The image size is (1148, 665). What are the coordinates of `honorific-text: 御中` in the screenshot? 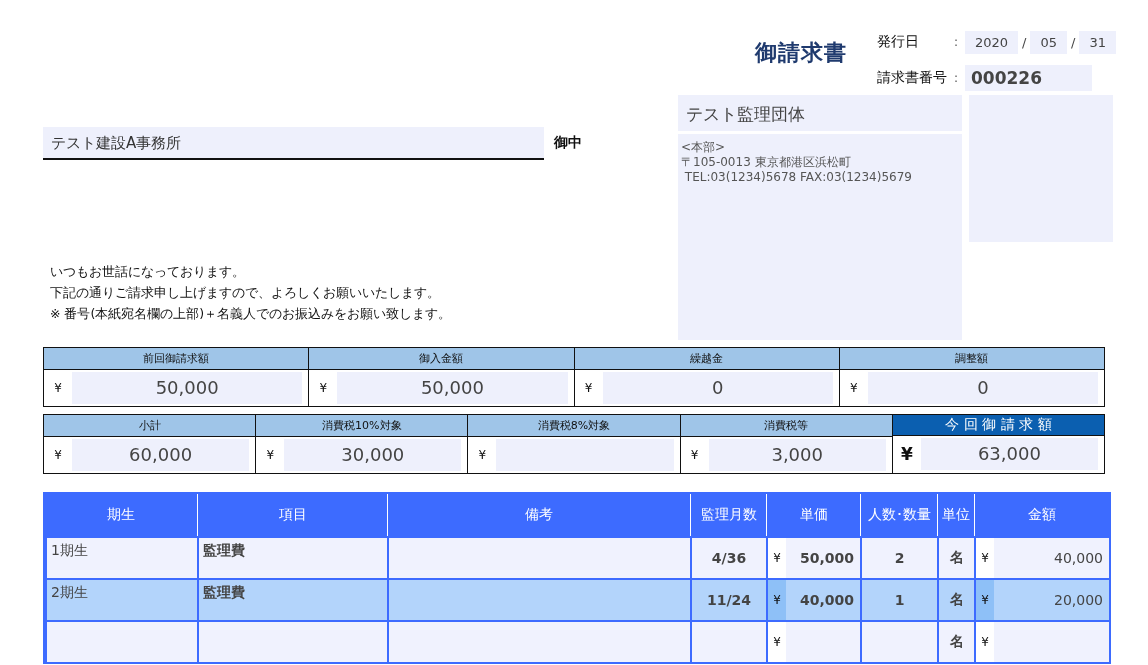 It's located at (568, 143).